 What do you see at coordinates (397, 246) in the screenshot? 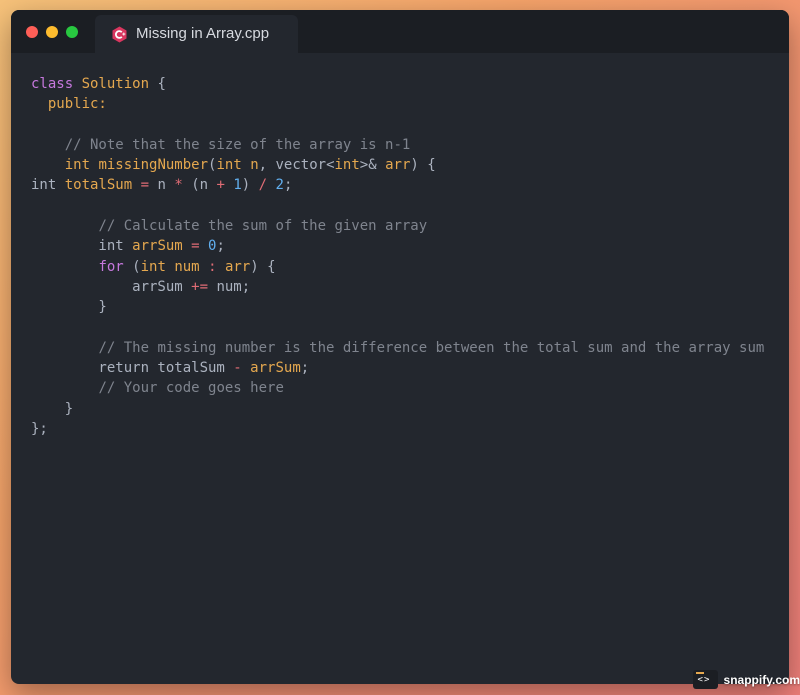
I see `code-line: int arrSum = 0;` at bounding box center [397, 246].